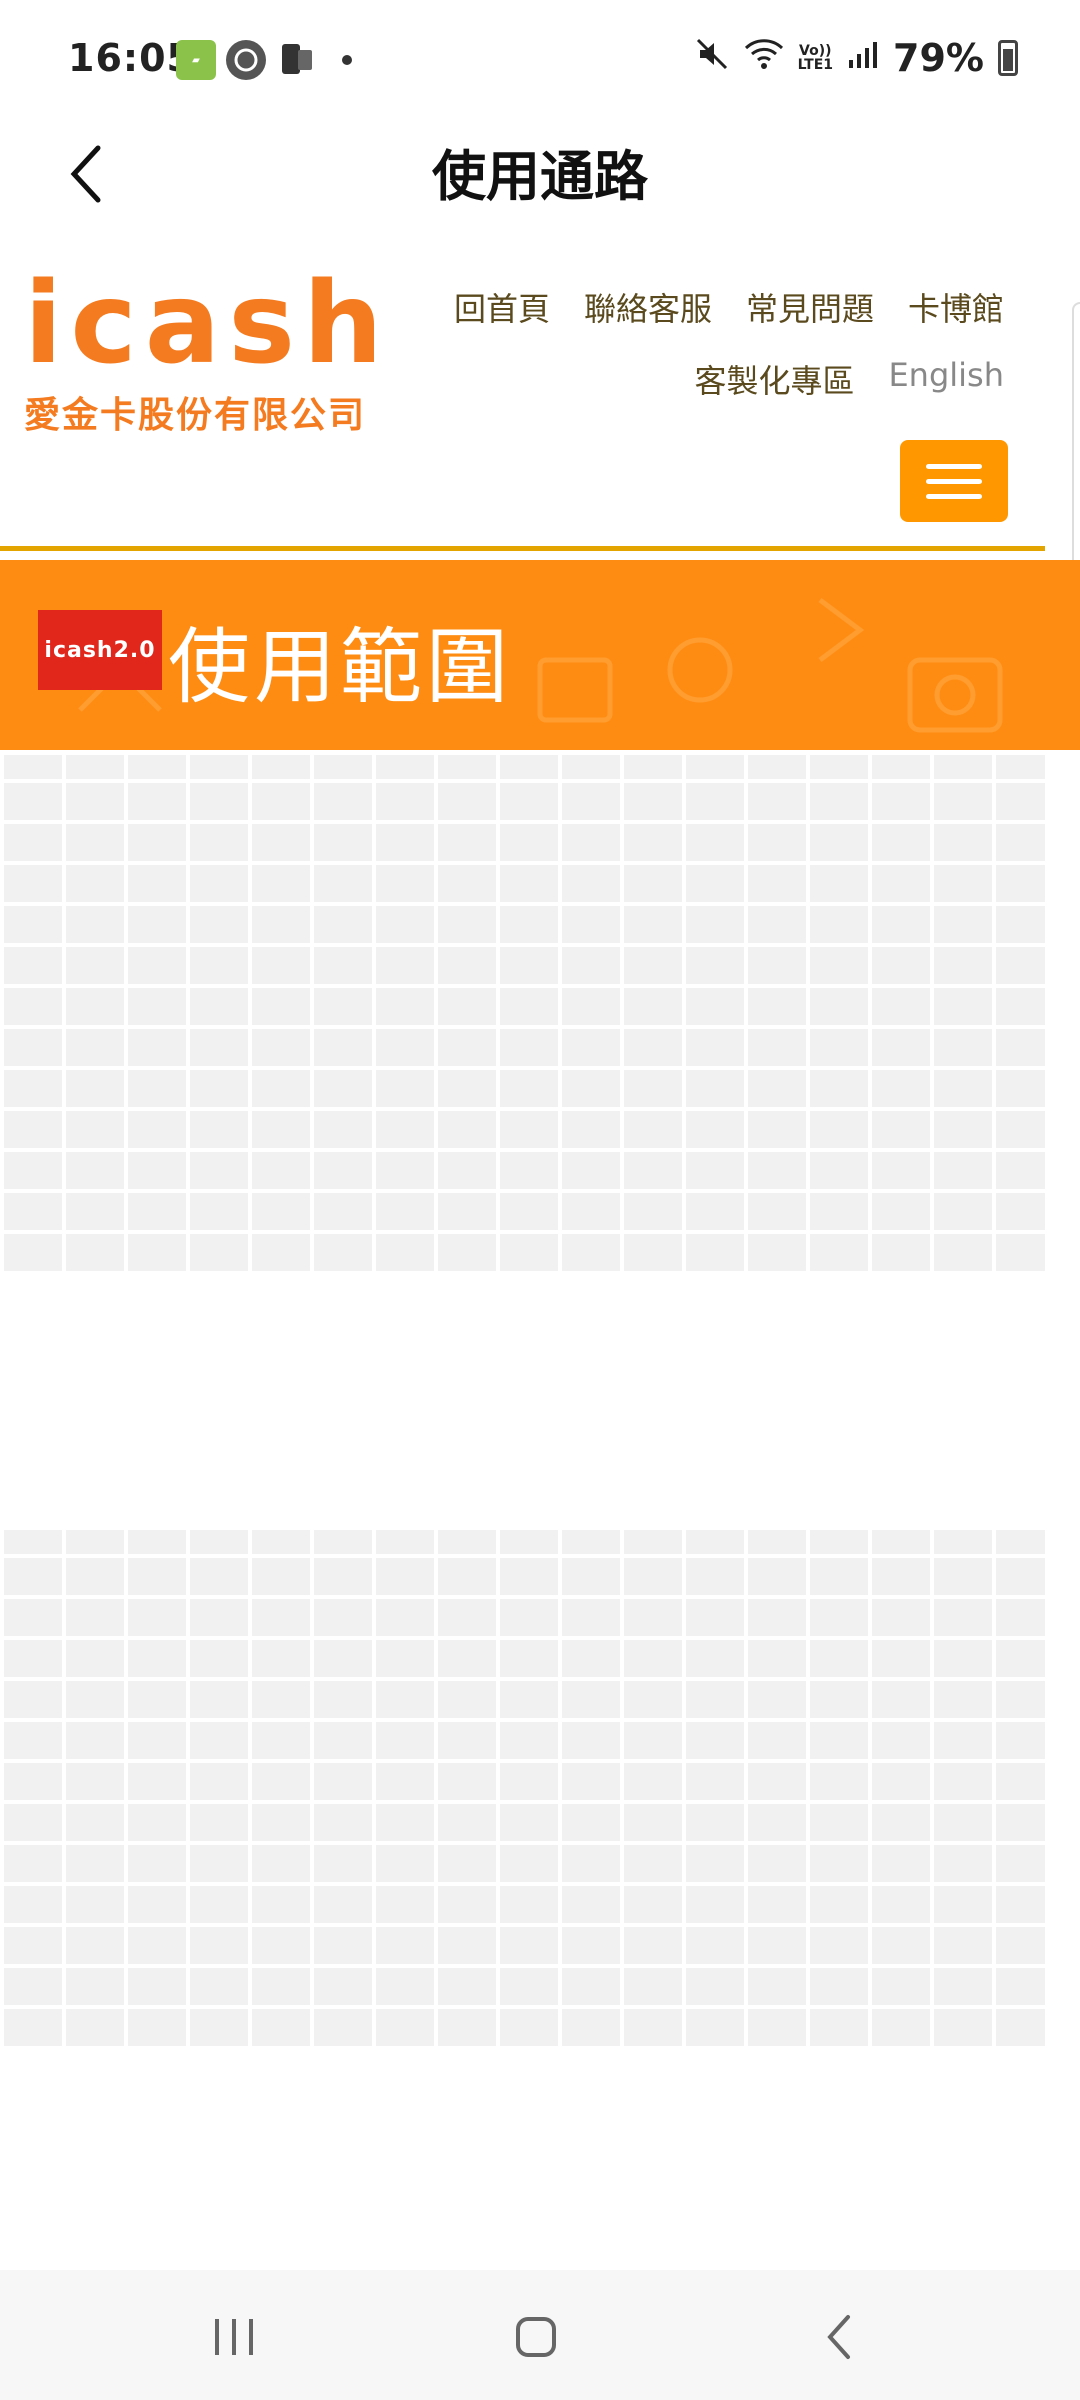 The image size is (1080, 2400). I want to click on back-nav-button, so click(840, 2337).